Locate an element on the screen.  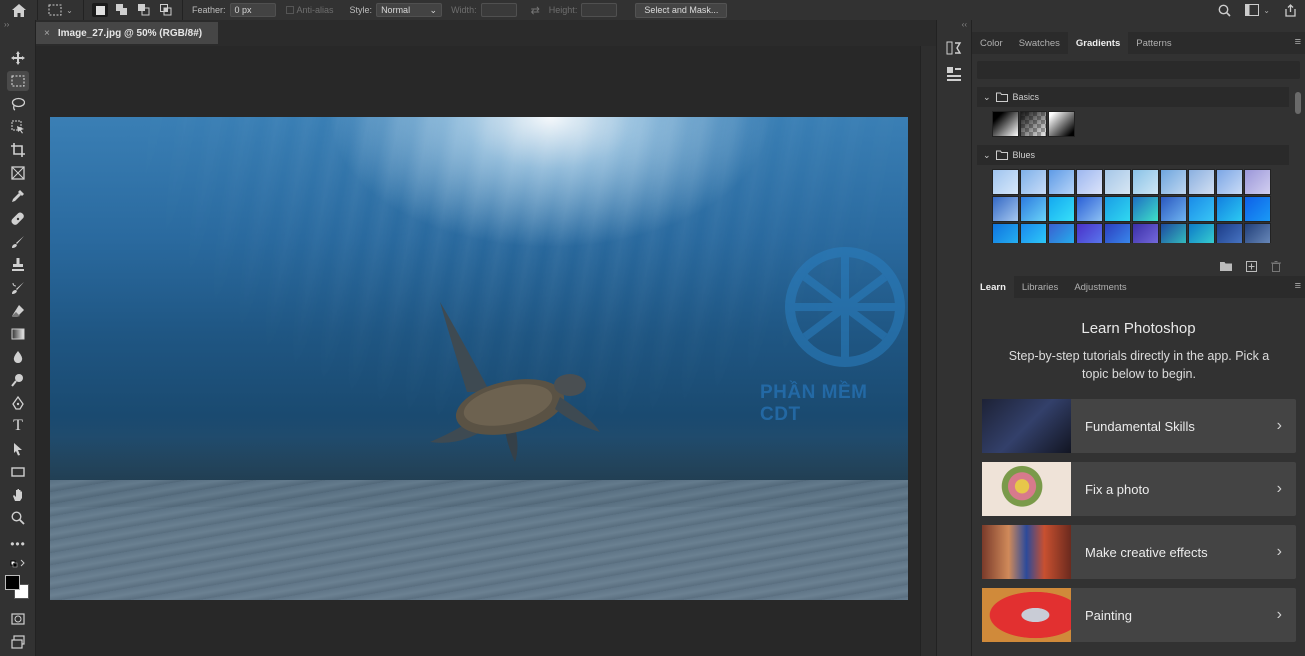
foreground-color-swatch is located at coordinates (12, 582).